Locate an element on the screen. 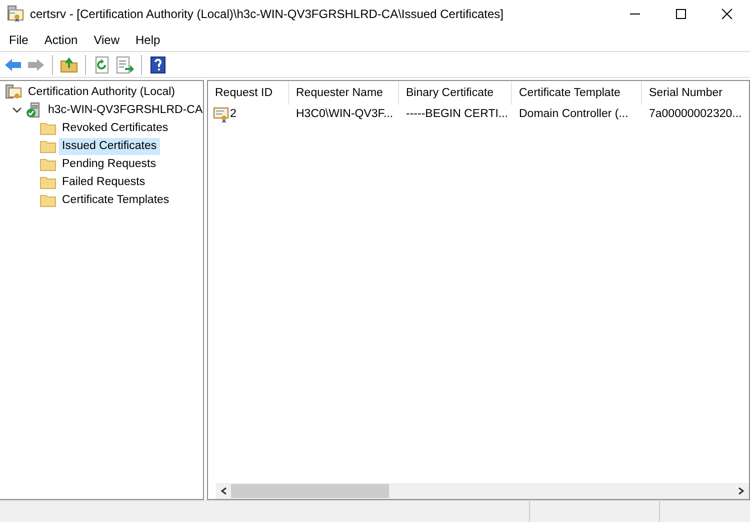 Image resolution: width=750 pixels, height=524 pixels. menu-item: Help is located at coordinates (147, 39).